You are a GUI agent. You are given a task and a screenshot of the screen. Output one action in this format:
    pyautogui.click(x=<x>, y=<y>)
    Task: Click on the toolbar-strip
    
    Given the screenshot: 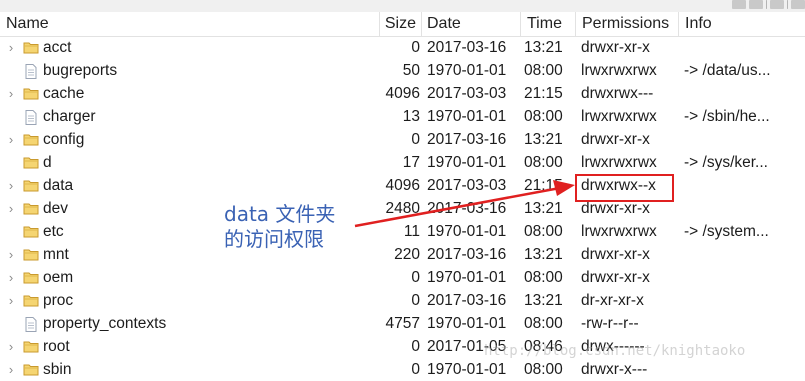 What is the action you would take?
    pyautogui.click(x=402, y=6)
    